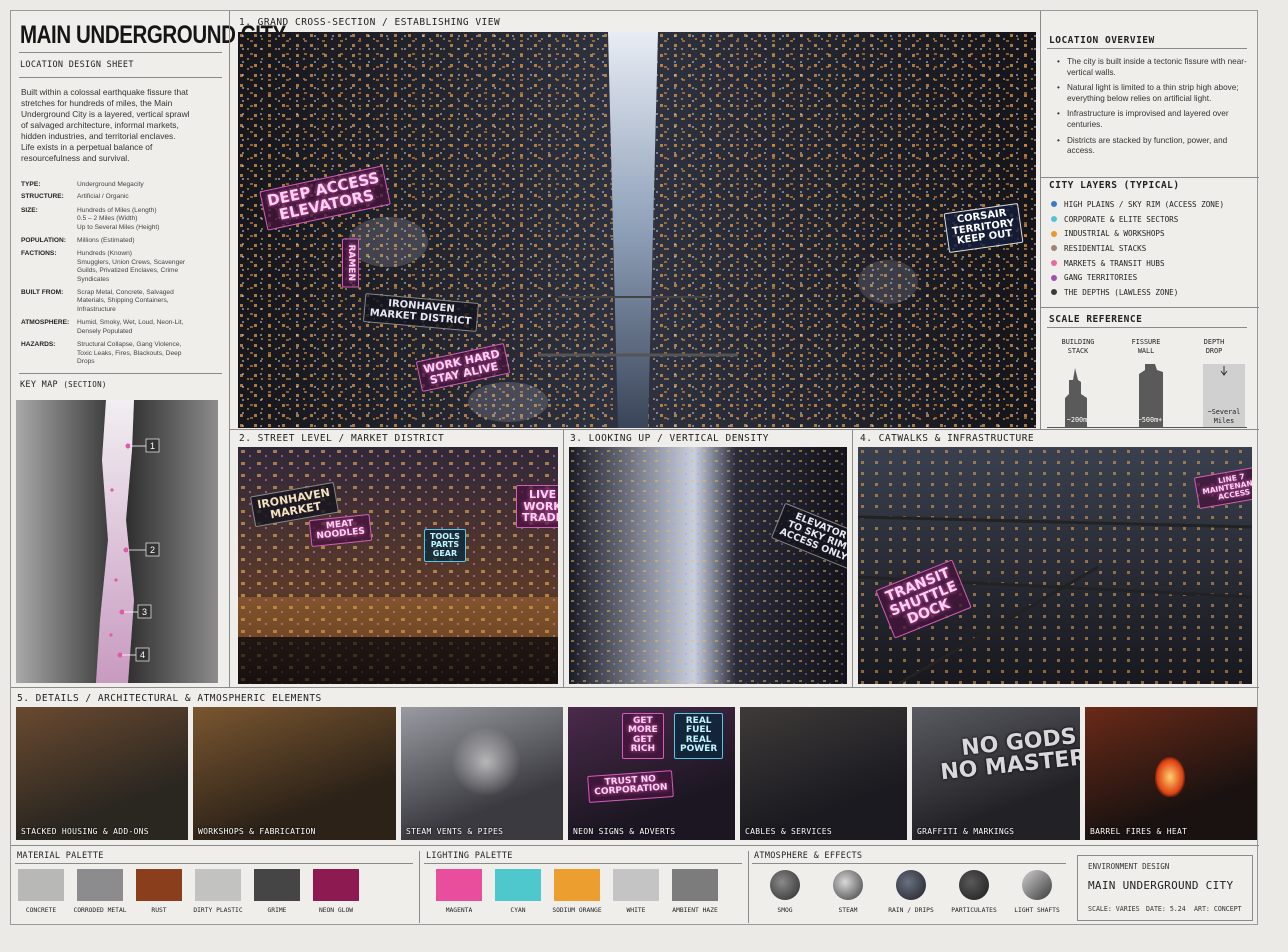 This screenshot has height=952, width=1288. I want to click on city-layer-item: GANG TERRITORIES, so click(1137, 277).